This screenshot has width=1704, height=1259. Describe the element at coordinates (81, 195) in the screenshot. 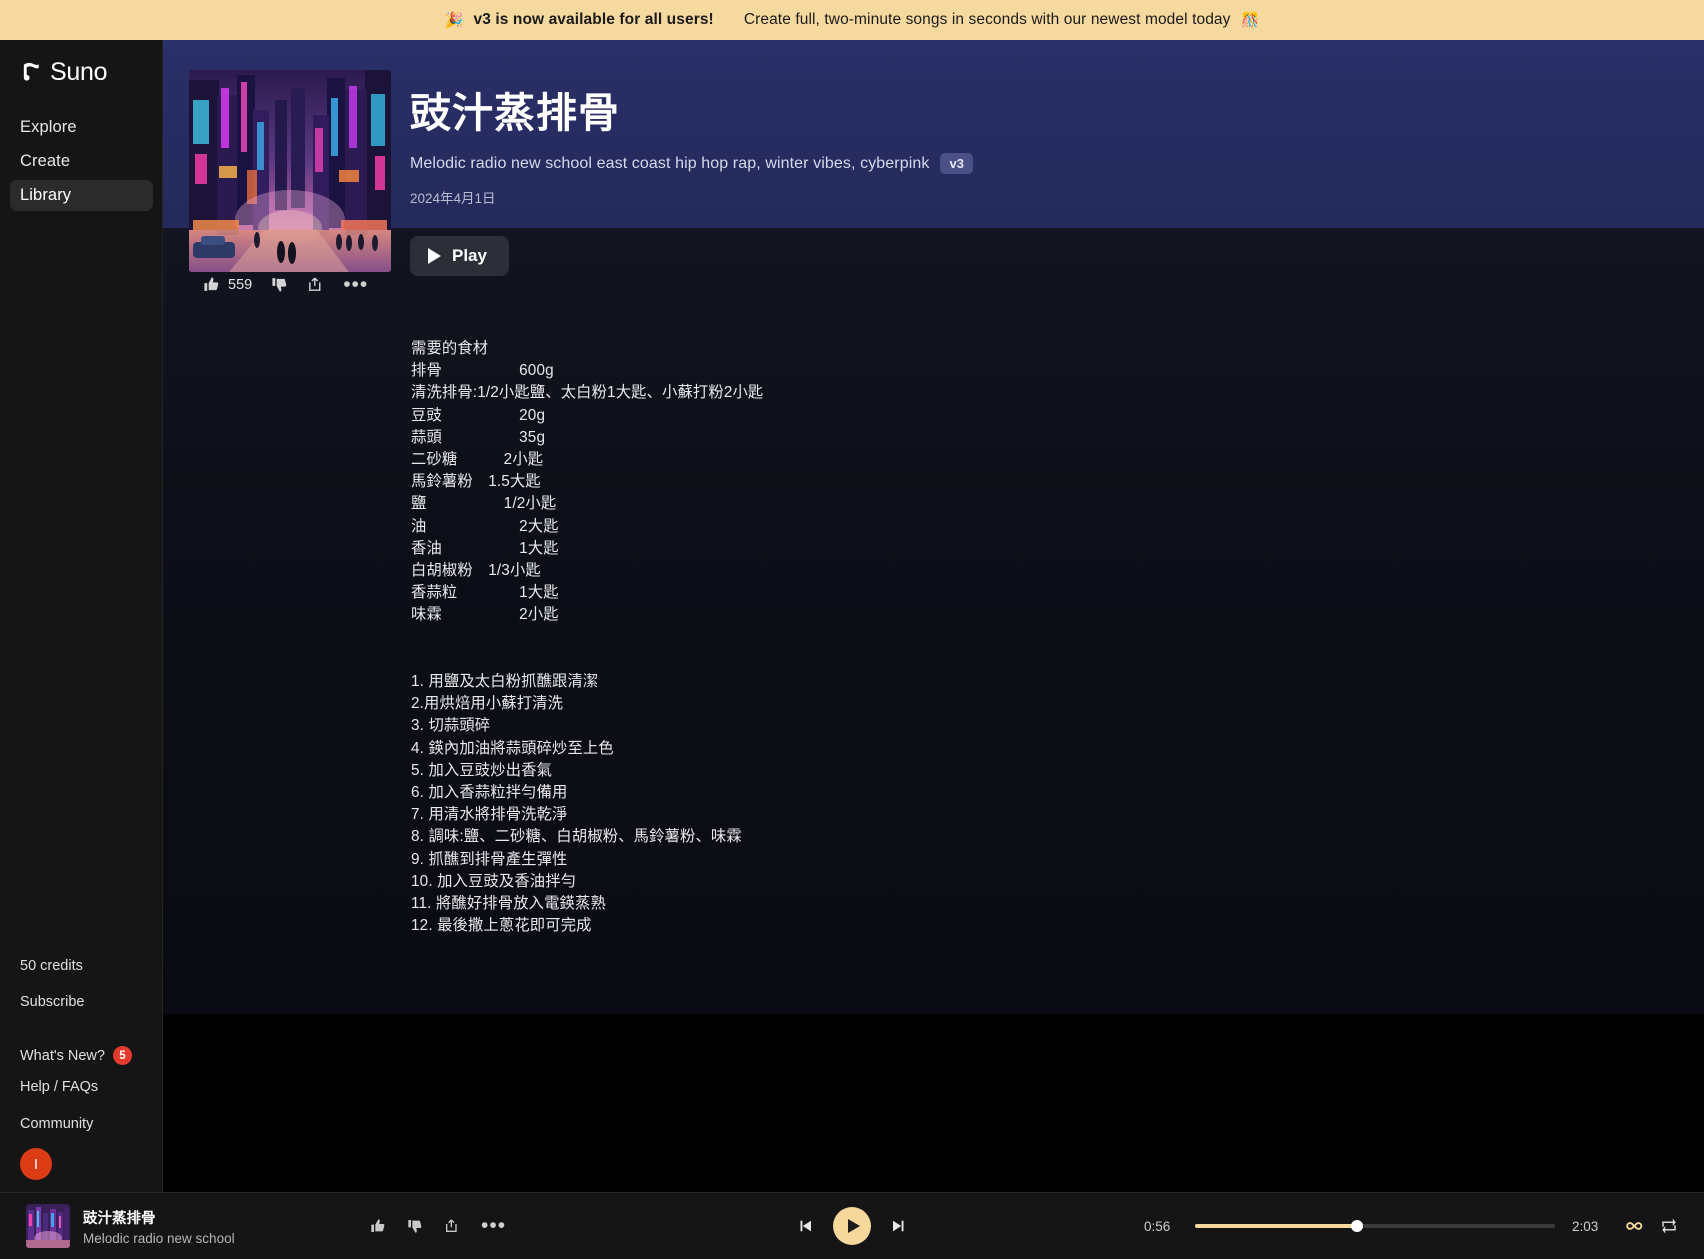

I see `sidebar-item-library: Library` at that location.